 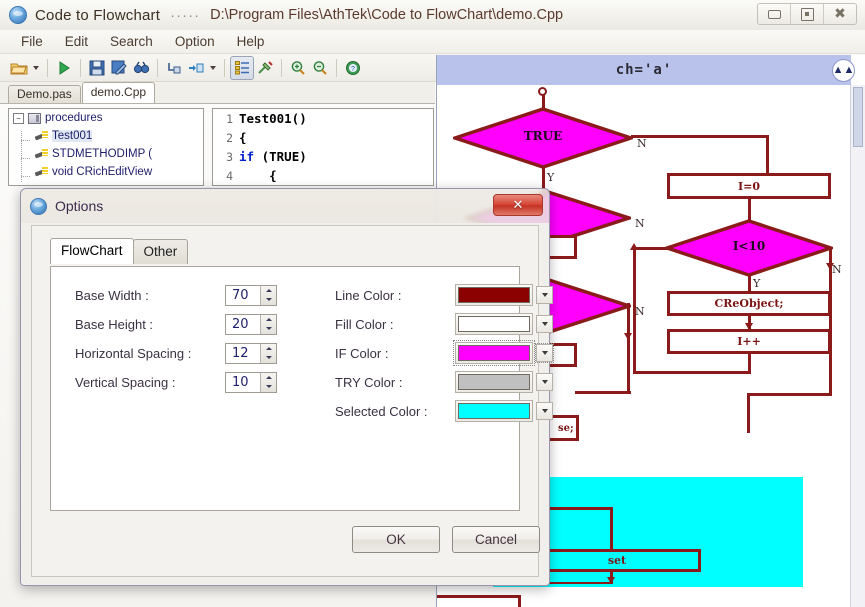 I want to click on close-icon: ✕, so click(x=518, y=205).